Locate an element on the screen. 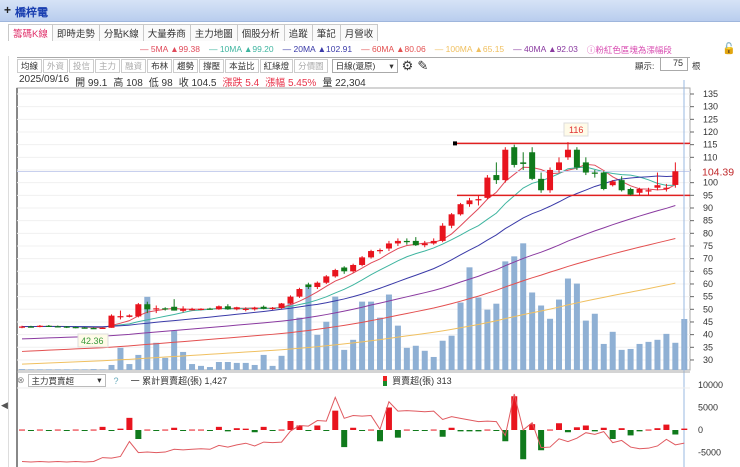  y-tick-label: 125 is located at coordinates (710, 119).